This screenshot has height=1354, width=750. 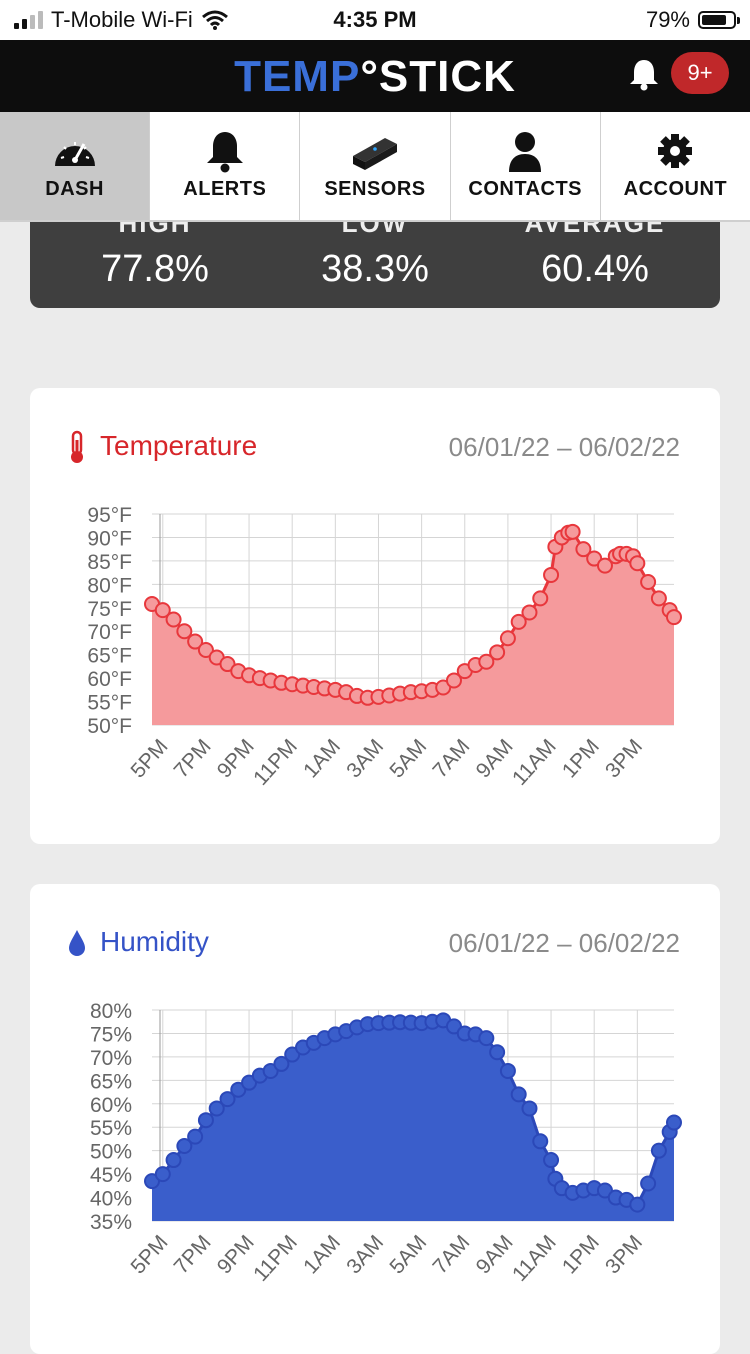 What do you see at coordinates (109, 632) in the screenshot?
I see `temperature-y-tick-label: 70°F` at bounding box center [109, 632].